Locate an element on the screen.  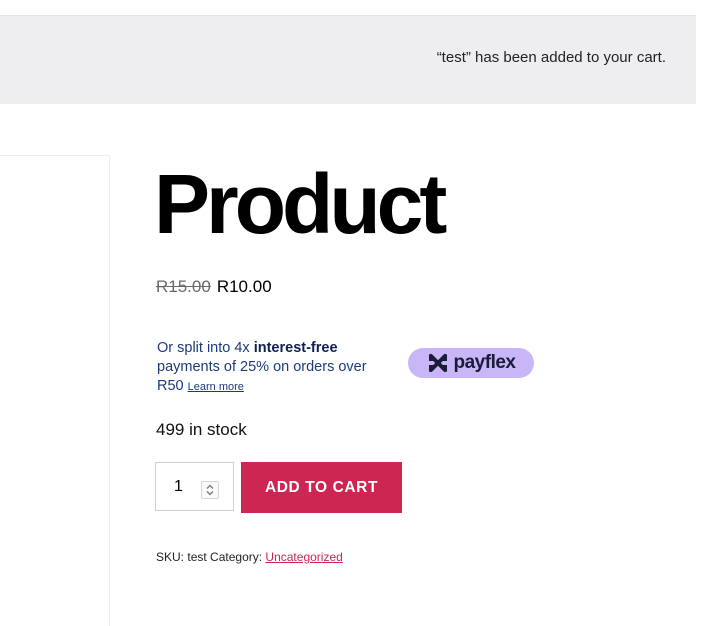
cart-notice-message: “test” has been added to your cart. is located at coordinates (551, 57).